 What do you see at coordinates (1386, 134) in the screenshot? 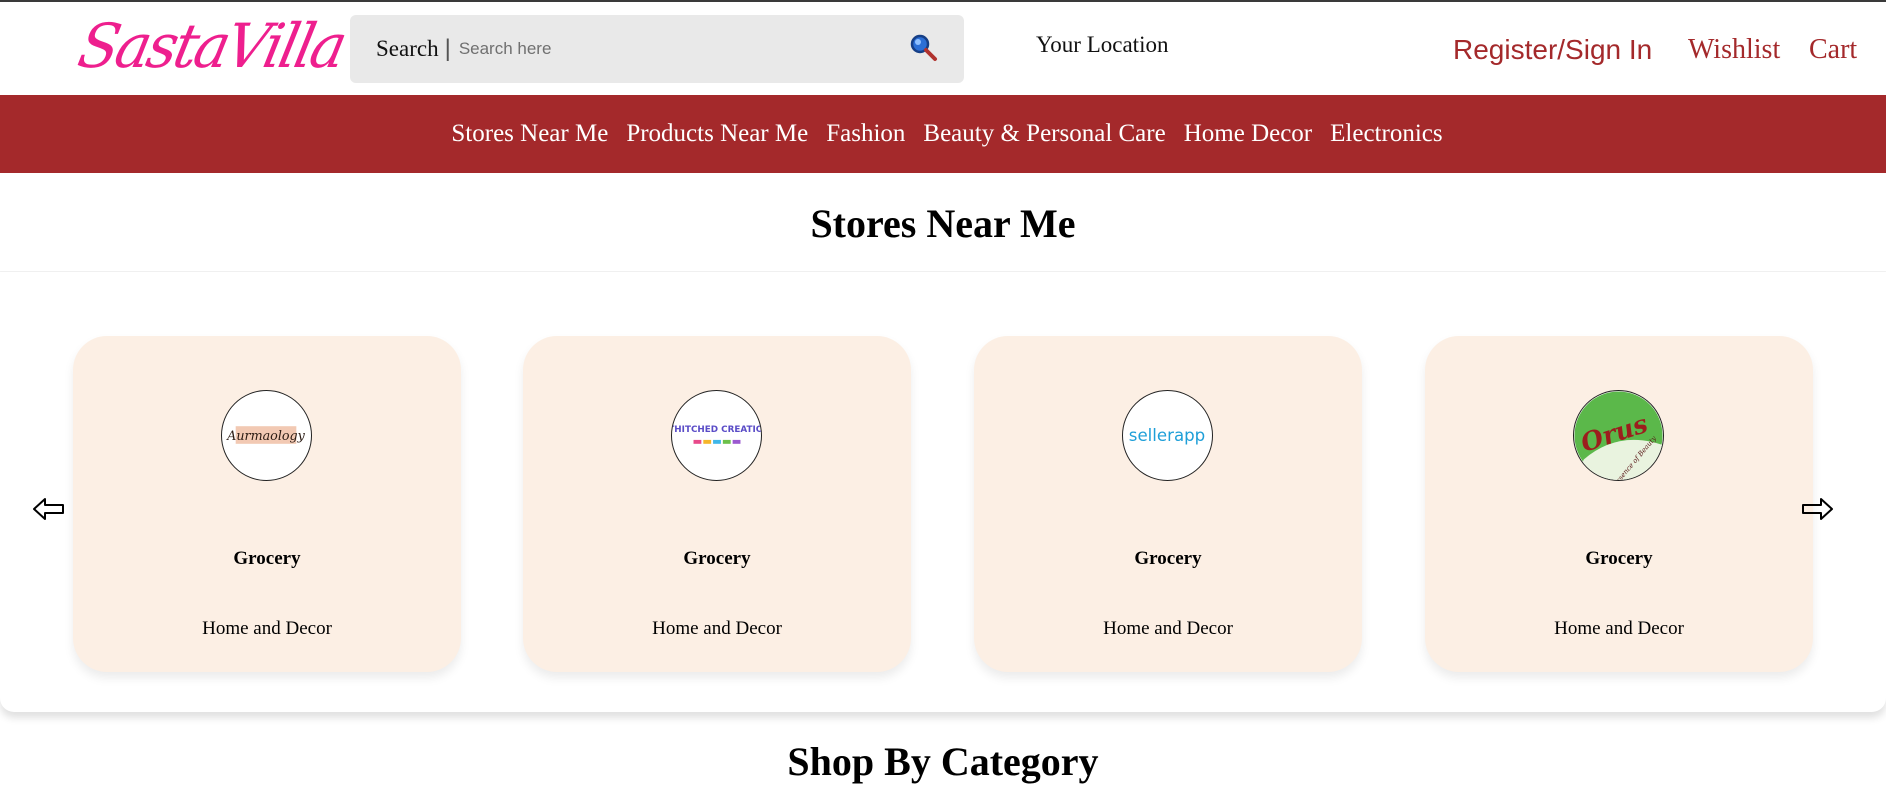
I see `nav-item-electronics: Electronics` at bounding box center [1386, 134].